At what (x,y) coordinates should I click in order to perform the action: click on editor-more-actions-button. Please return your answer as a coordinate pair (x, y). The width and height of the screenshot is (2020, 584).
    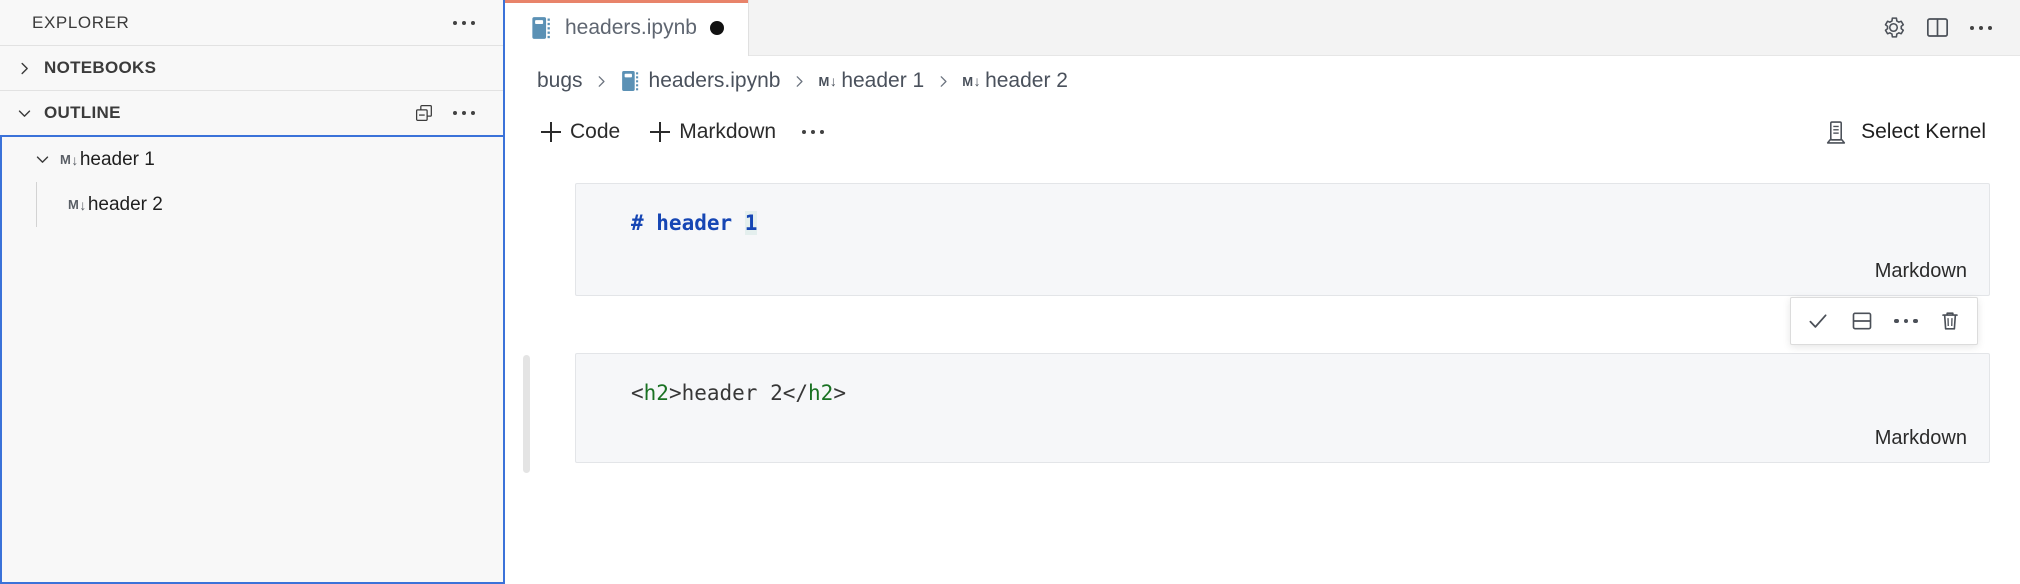
    Looking at the image, I should click on (1981, 28).